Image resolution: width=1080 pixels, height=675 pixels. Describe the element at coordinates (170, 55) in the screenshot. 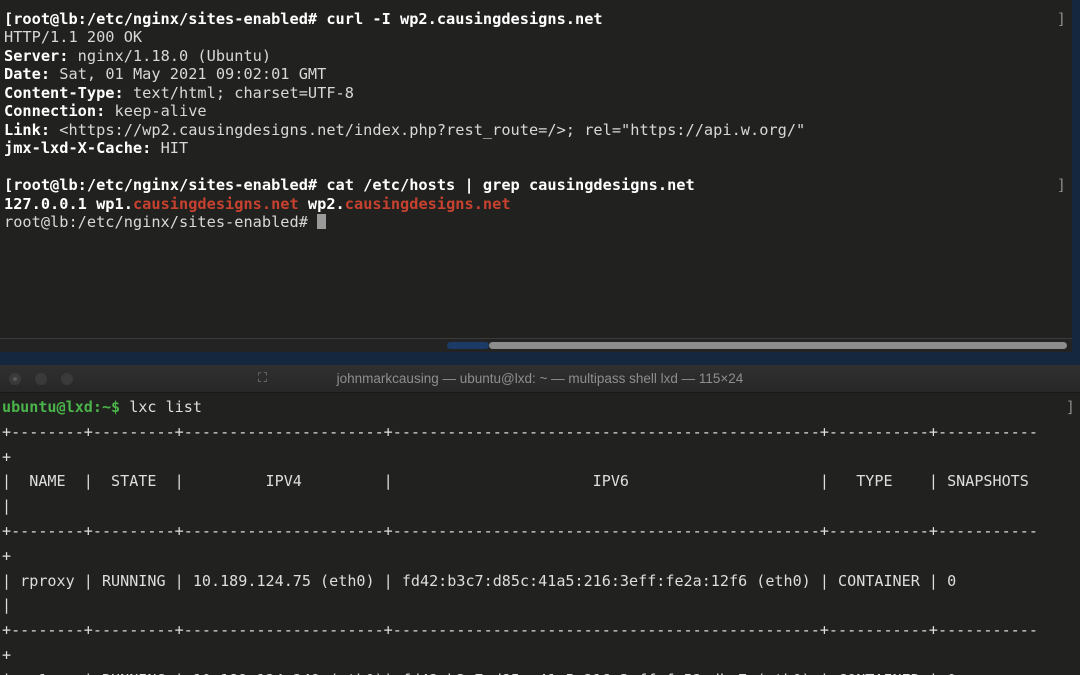

I see `header-val-server: nginx/1.18.0 (Ubuntu)` at that location.